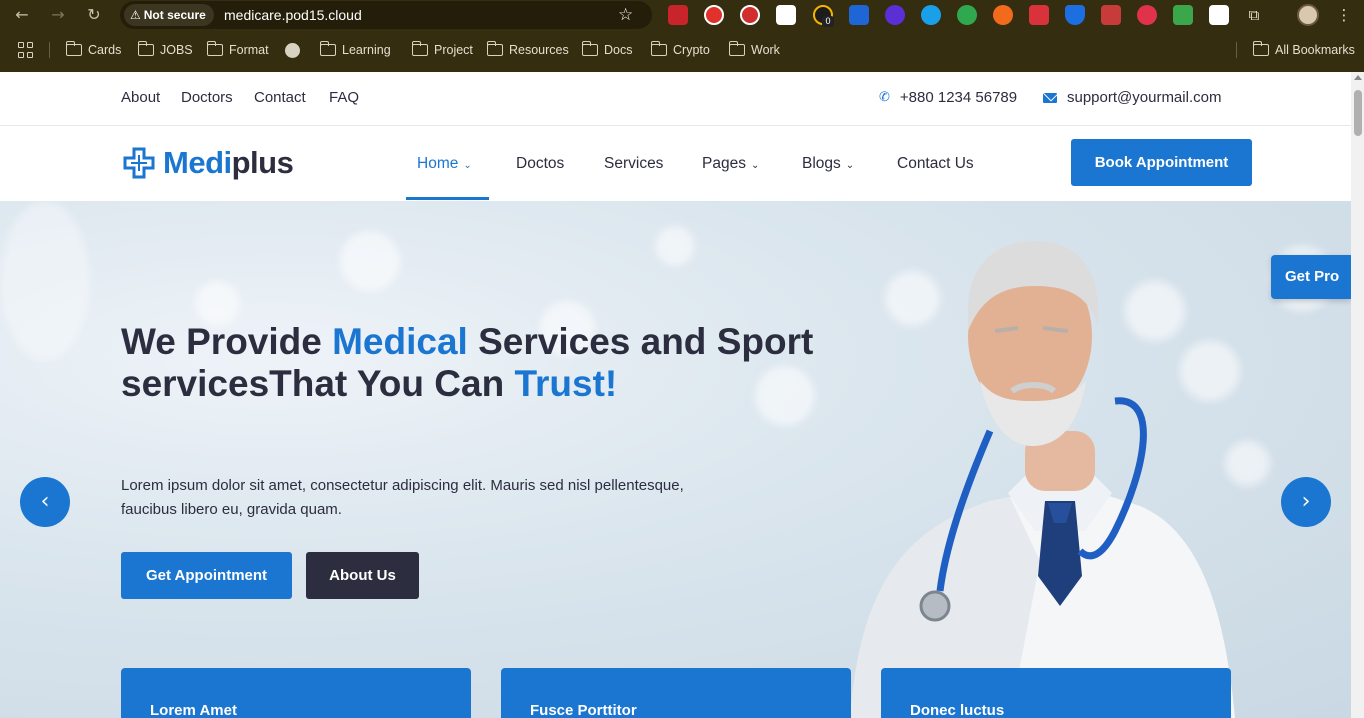  Describe the element at coordinates (94, 15) in the screenshot. I see `reload-icon: ↻` at that location.